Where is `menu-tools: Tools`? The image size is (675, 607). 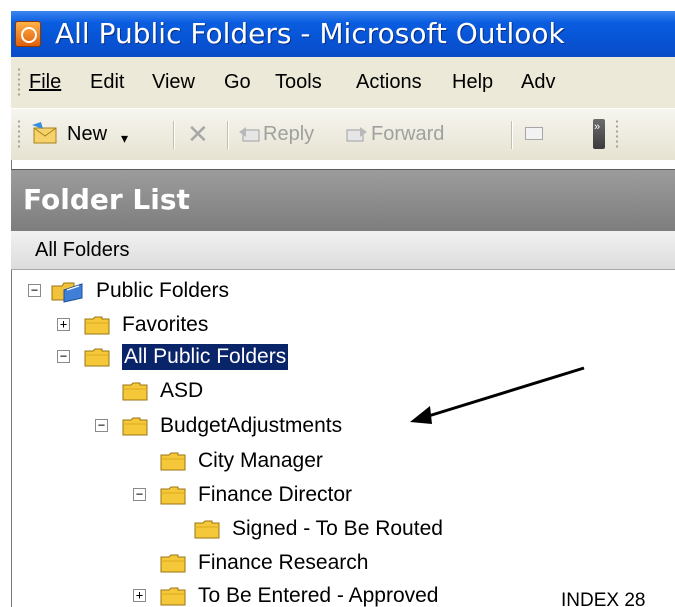
menu-tools: Tools is located at coordinates (298, 82).